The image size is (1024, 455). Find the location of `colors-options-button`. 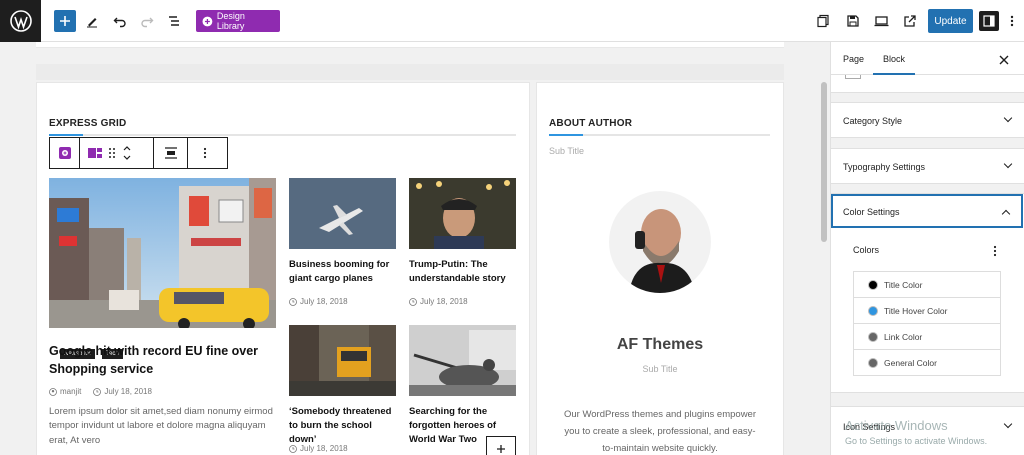

colors-options-button is located at coordinates (995, 253).